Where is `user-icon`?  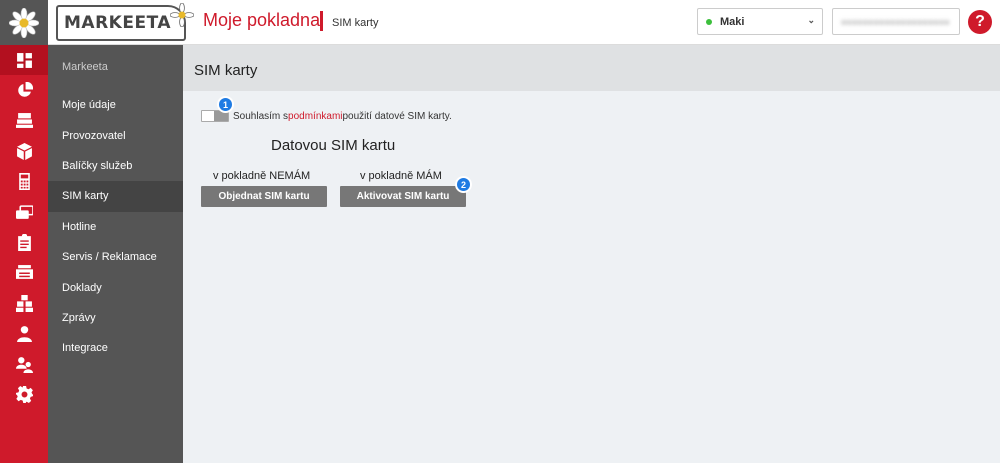 user-icon is located at coordinates (24, 334).